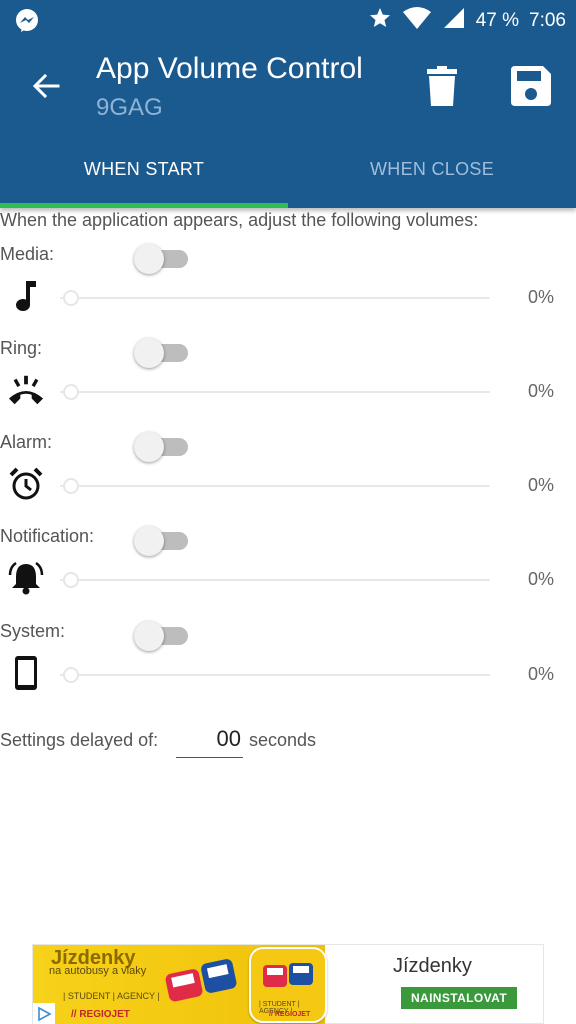 The image size is (576, 1024). I want to click on back-button, so click(46, 86).